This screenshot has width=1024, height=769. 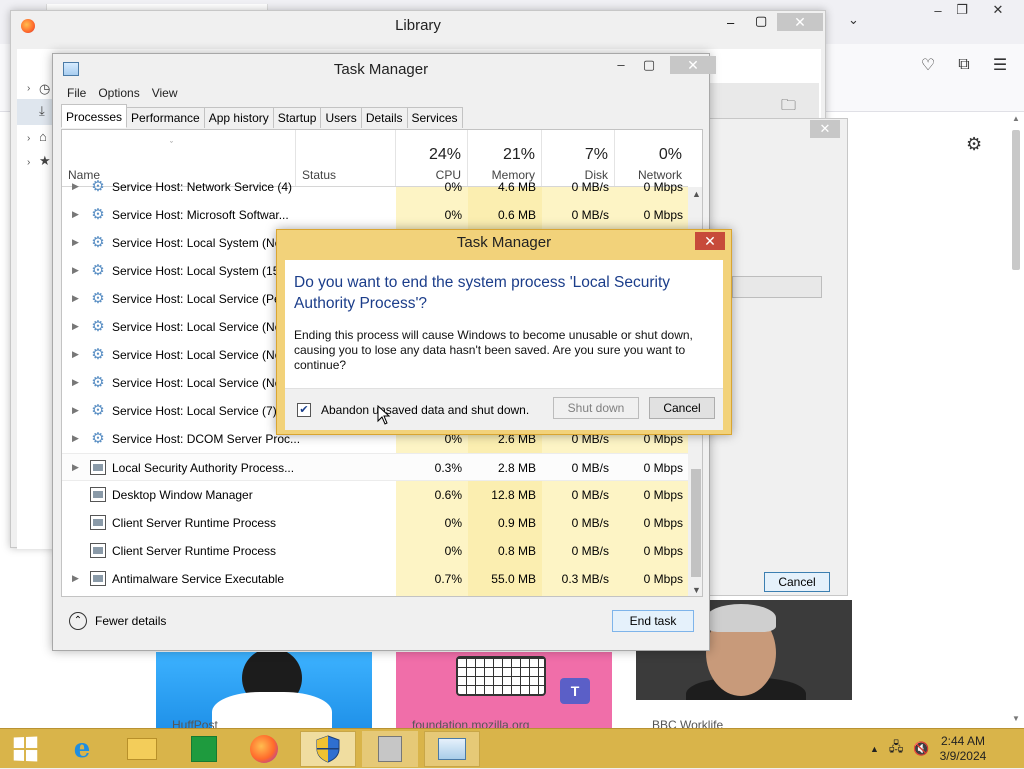 What do you see at coordinates (194, 551) in the screenshot?
I see `process-name: Client Server Runtime Process` at bounding box center [194, 551].